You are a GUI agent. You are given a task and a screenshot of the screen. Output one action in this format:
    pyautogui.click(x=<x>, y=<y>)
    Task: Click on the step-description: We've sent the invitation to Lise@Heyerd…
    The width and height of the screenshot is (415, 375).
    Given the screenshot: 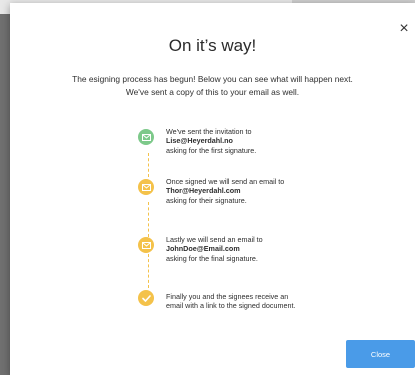 What is the action you would take?
    pyautogui.click(x=261, y=141)
    